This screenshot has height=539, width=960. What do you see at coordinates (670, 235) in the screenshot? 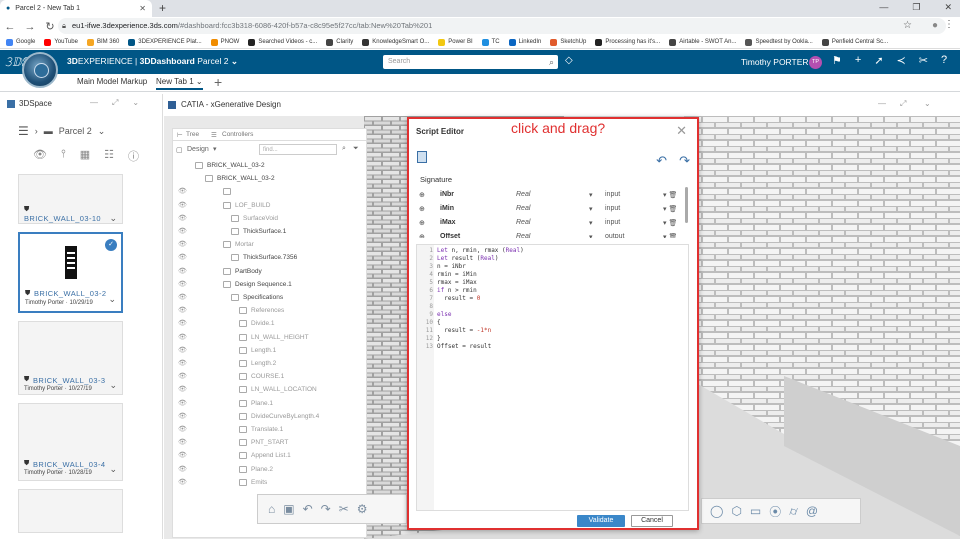
I see `trash-icon: ▾ 🗑︎` at bounding box center [670, 235].